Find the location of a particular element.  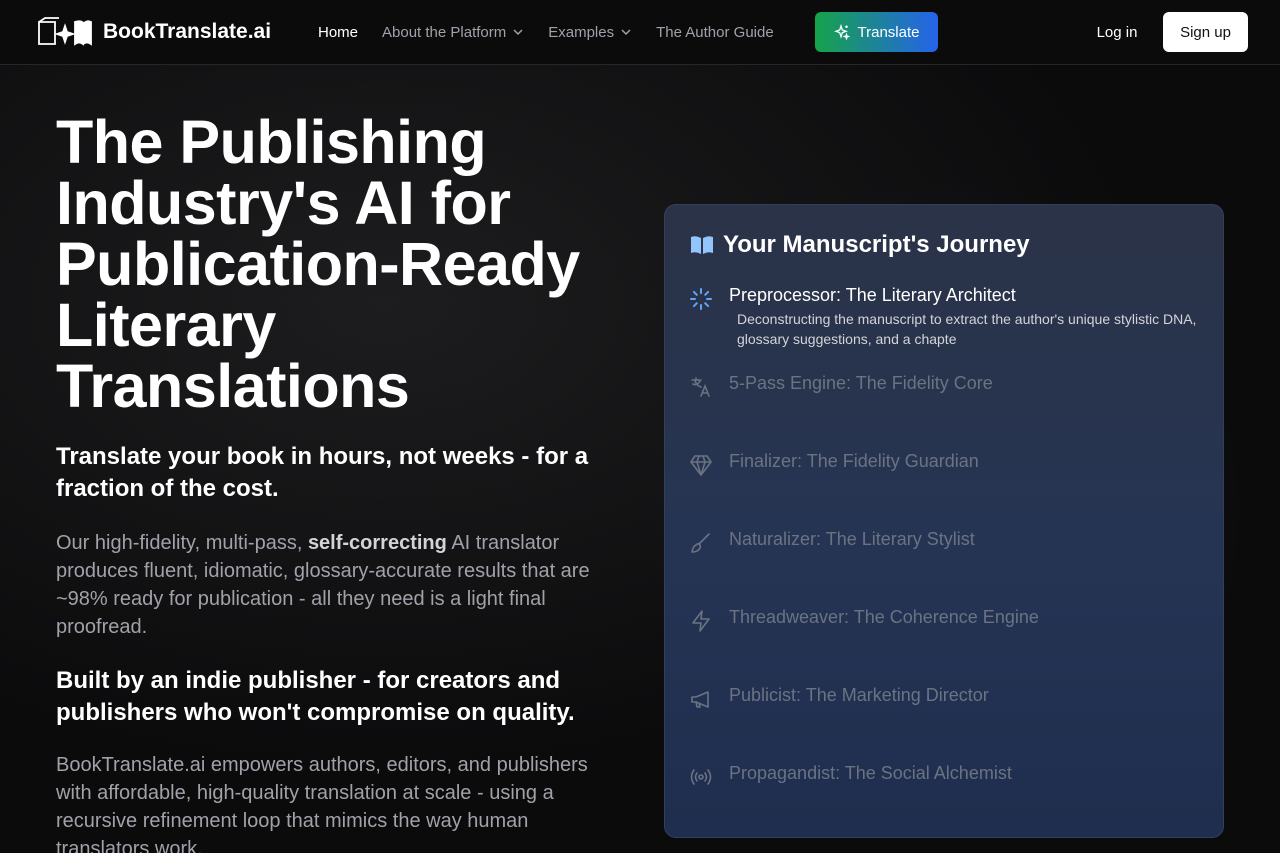

journey-title-text: Your Manuscript's Journey is located at coordinates (876, 244).